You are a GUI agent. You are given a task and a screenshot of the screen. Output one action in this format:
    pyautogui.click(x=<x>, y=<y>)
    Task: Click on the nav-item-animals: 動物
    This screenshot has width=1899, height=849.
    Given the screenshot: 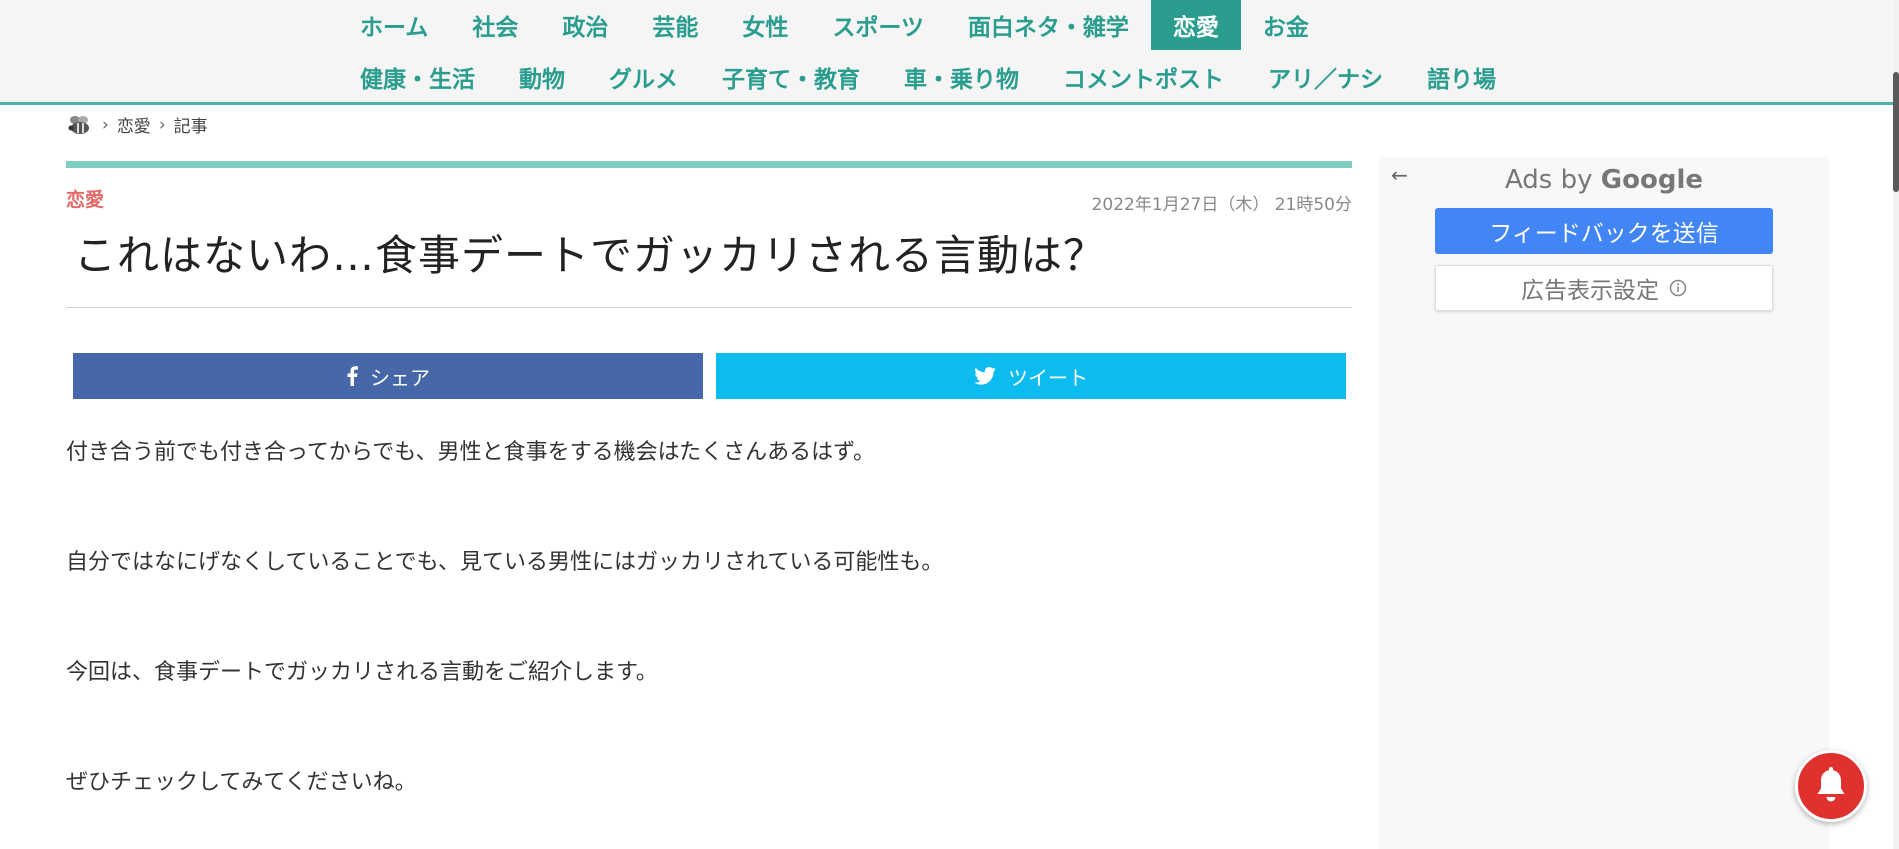 What is the action you would take?
    pyautogui.click(x=542, y=77)
    